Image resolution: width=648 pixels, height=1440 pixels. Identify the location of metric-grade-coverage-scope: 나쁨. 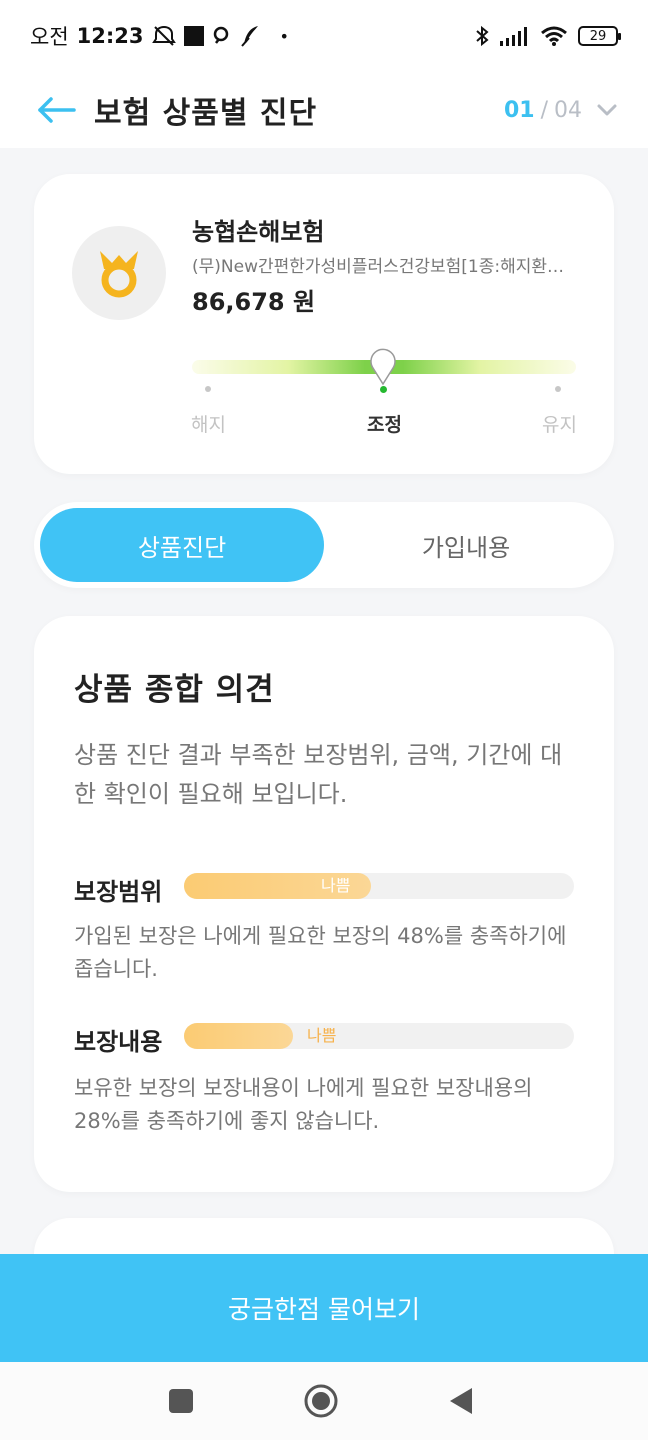
(336, 885).